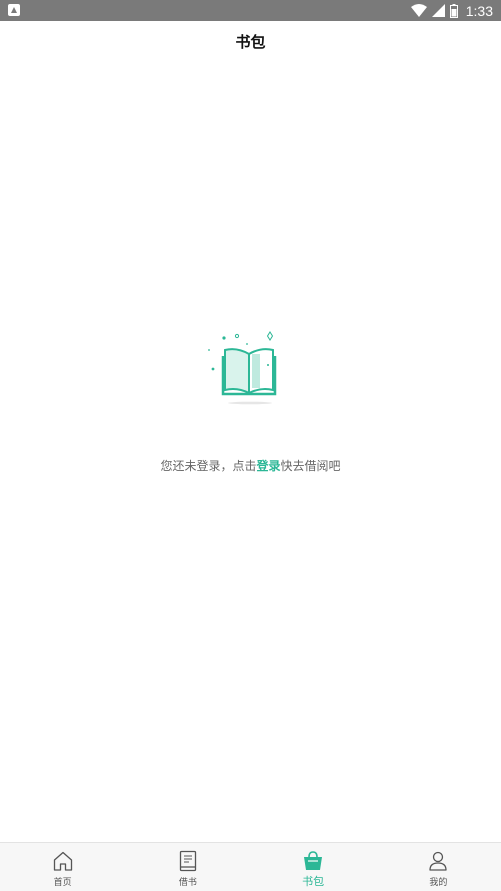 This screenshot has height=891, width=501. Describe the element at coordinates (62, 883) in the screenshot. I see `tab-home-label: 首页` at that location.